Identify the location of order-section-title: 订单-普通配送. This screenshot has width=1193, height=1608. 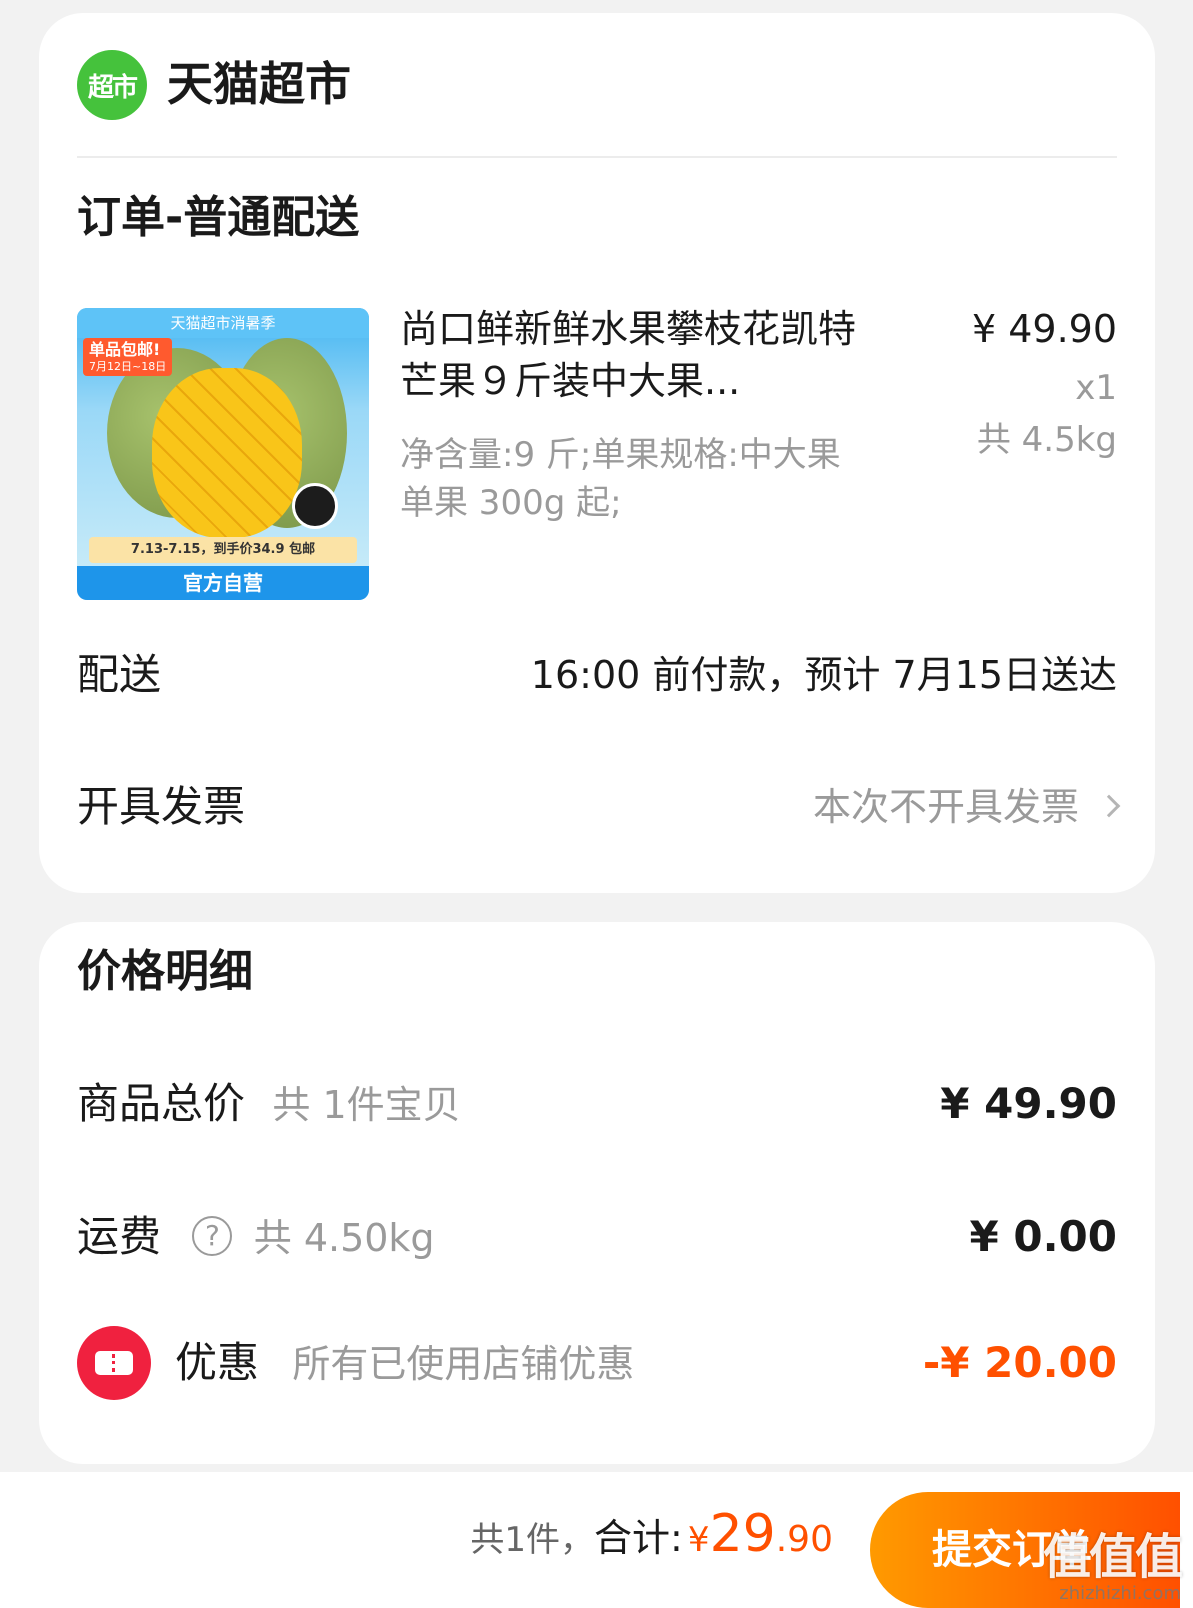
(218, 217).